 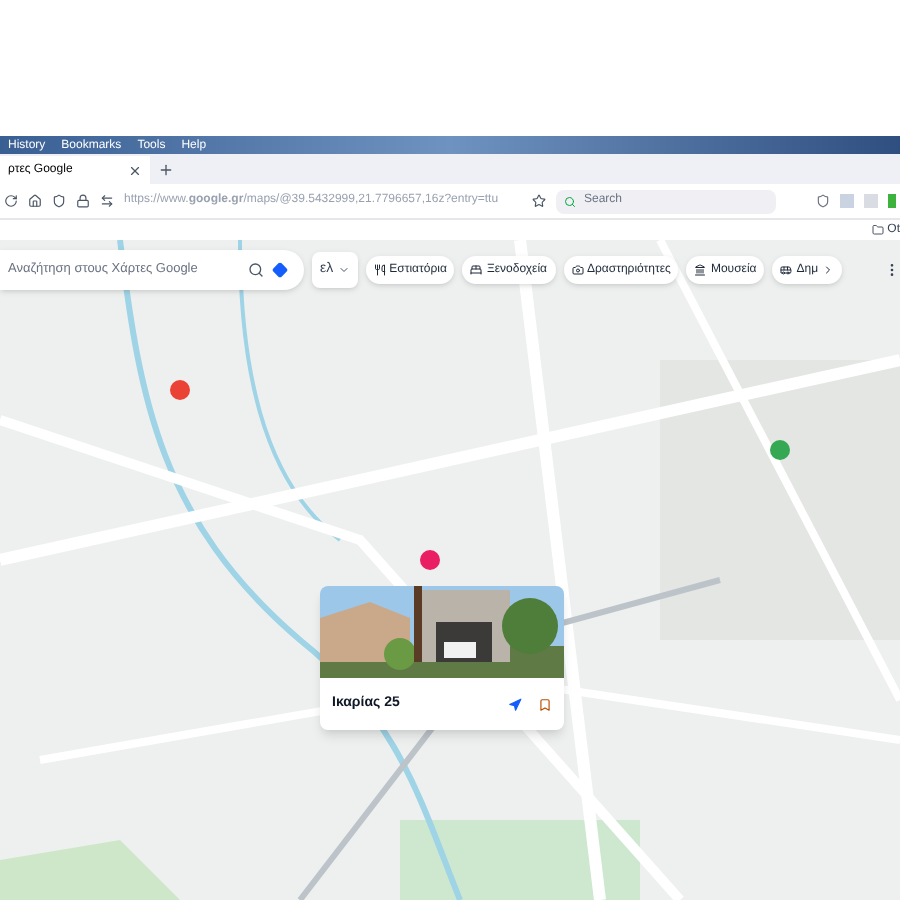 What do you see at coordinates (877, 230) in the screenshot?
I see `folder-icon` at bounding box center [877, 230].